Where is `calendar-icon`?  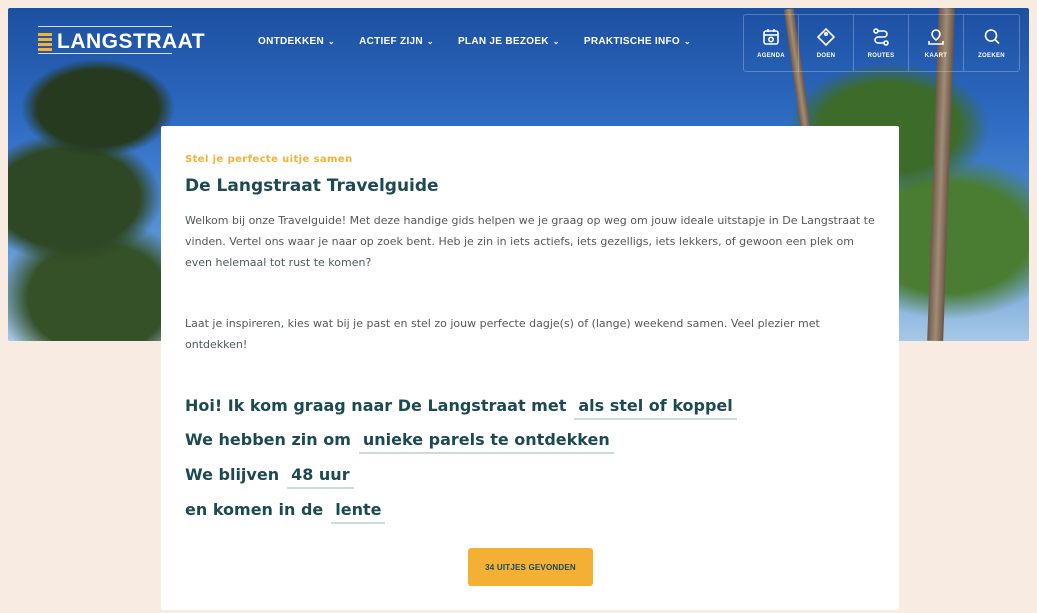 calendar-icon is located at coordinates (771, 37).